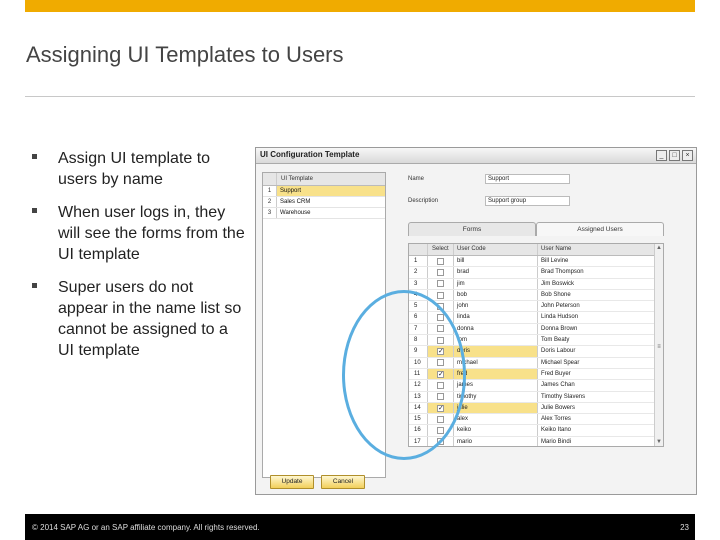 This screenshot has height=540, width=720. I want to click on user-name-cell: Brad Thompson, so click(600, 272).